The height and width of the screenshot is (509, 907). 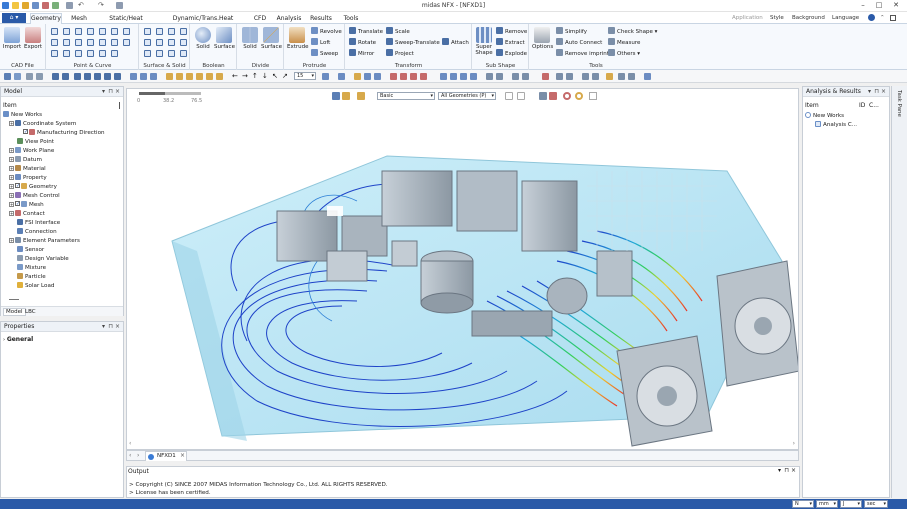 What do you see at coordinates (525, 76) in the screenshot?
I see `shrink-icon` at bounding box center [525, 76].